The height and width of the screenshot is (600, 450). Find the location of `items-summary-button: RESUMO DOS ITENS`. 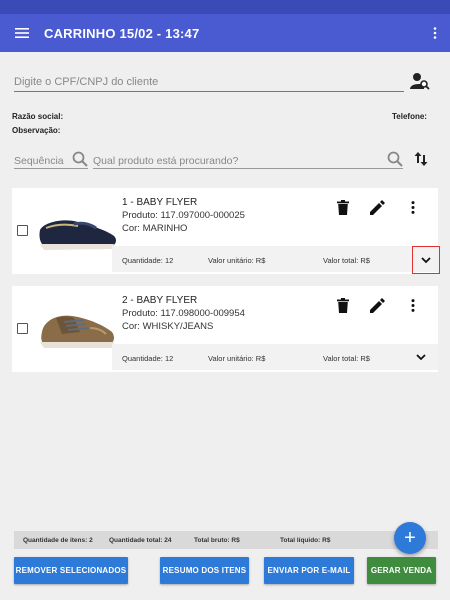

items-summary-button: RESUMO DOS ITENS is located at coordinates (204, 570).